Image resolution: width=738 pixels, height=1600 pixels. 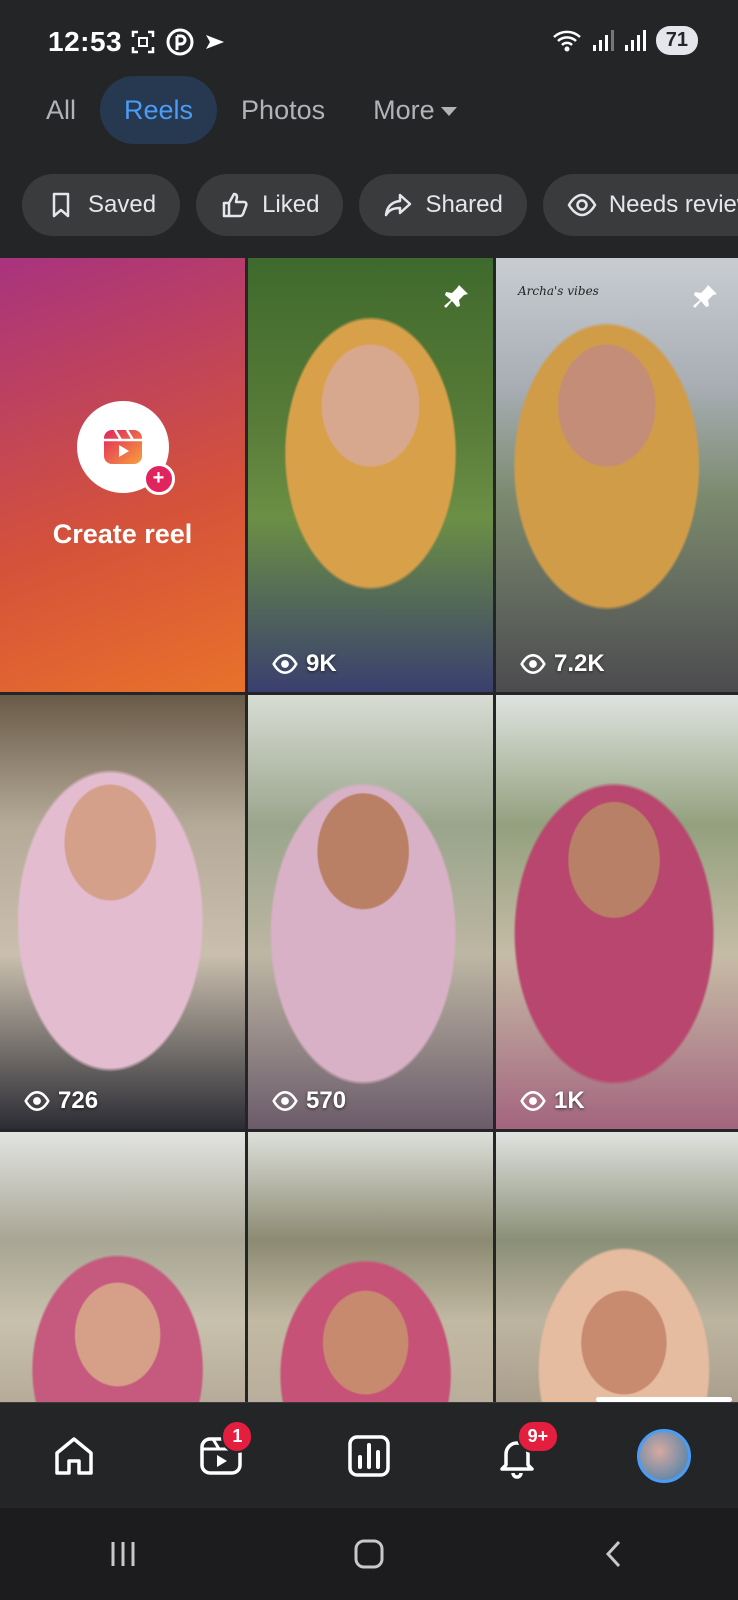 What do you see at coordinates (676, 40) in the screenshot?
I see `battery-indicator: 71` at bounding box center [676, 40].